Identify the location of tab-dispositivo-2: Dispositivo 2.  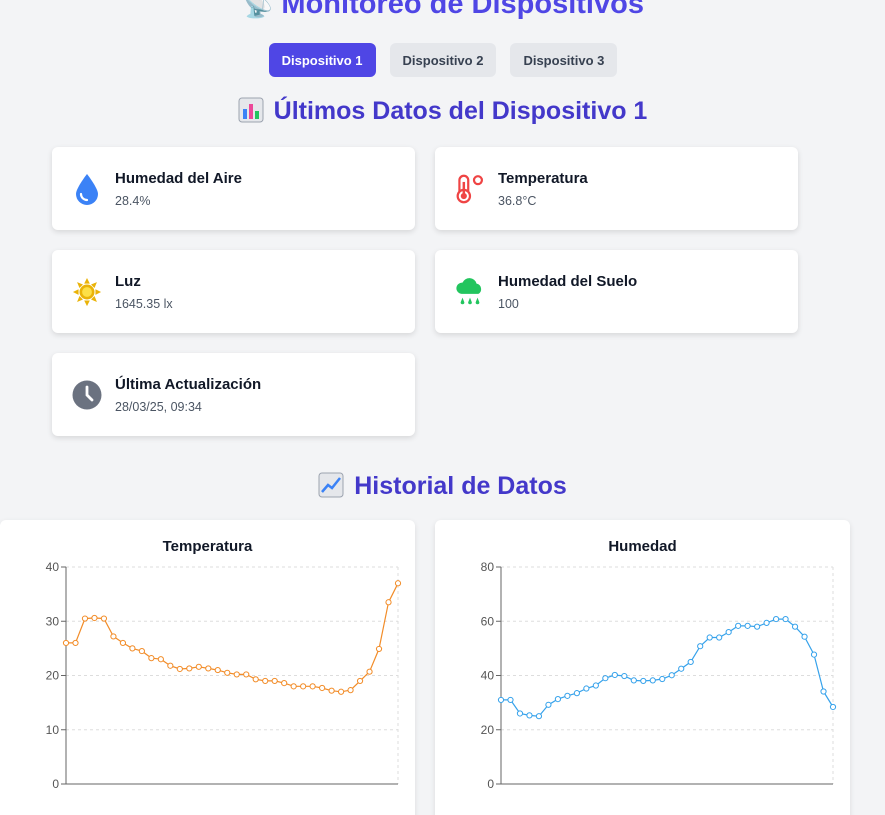
(443, 60).